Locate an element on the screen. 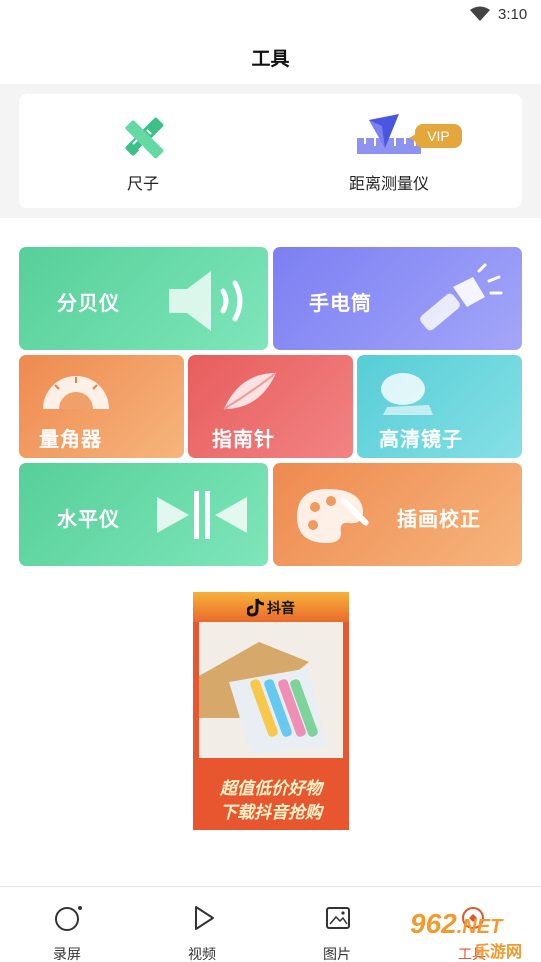  decibel-meter-tile: 分贝仪 is located at coordinates (143, 298).